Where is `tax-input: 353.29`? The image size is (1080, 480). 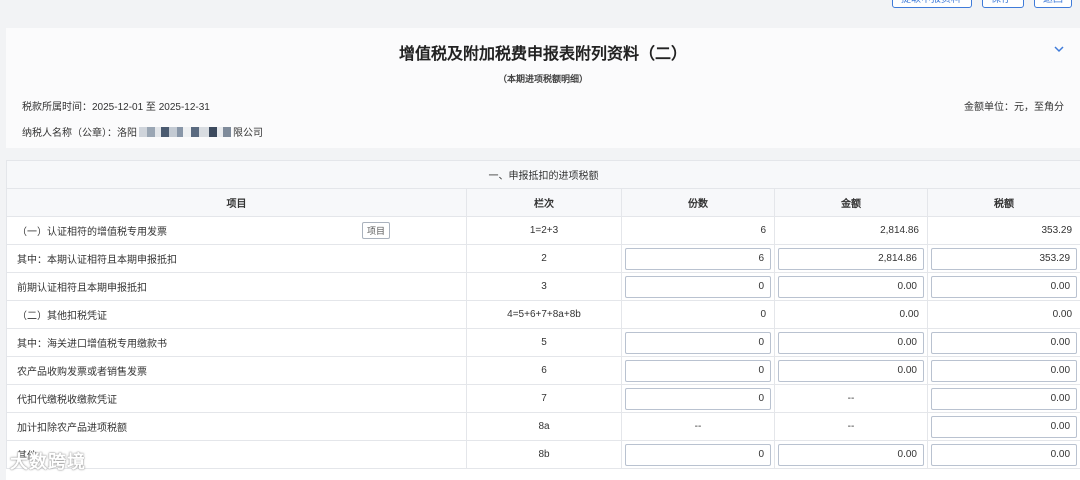 tax-input: 353.29 is located at coordinates (1004, 258).